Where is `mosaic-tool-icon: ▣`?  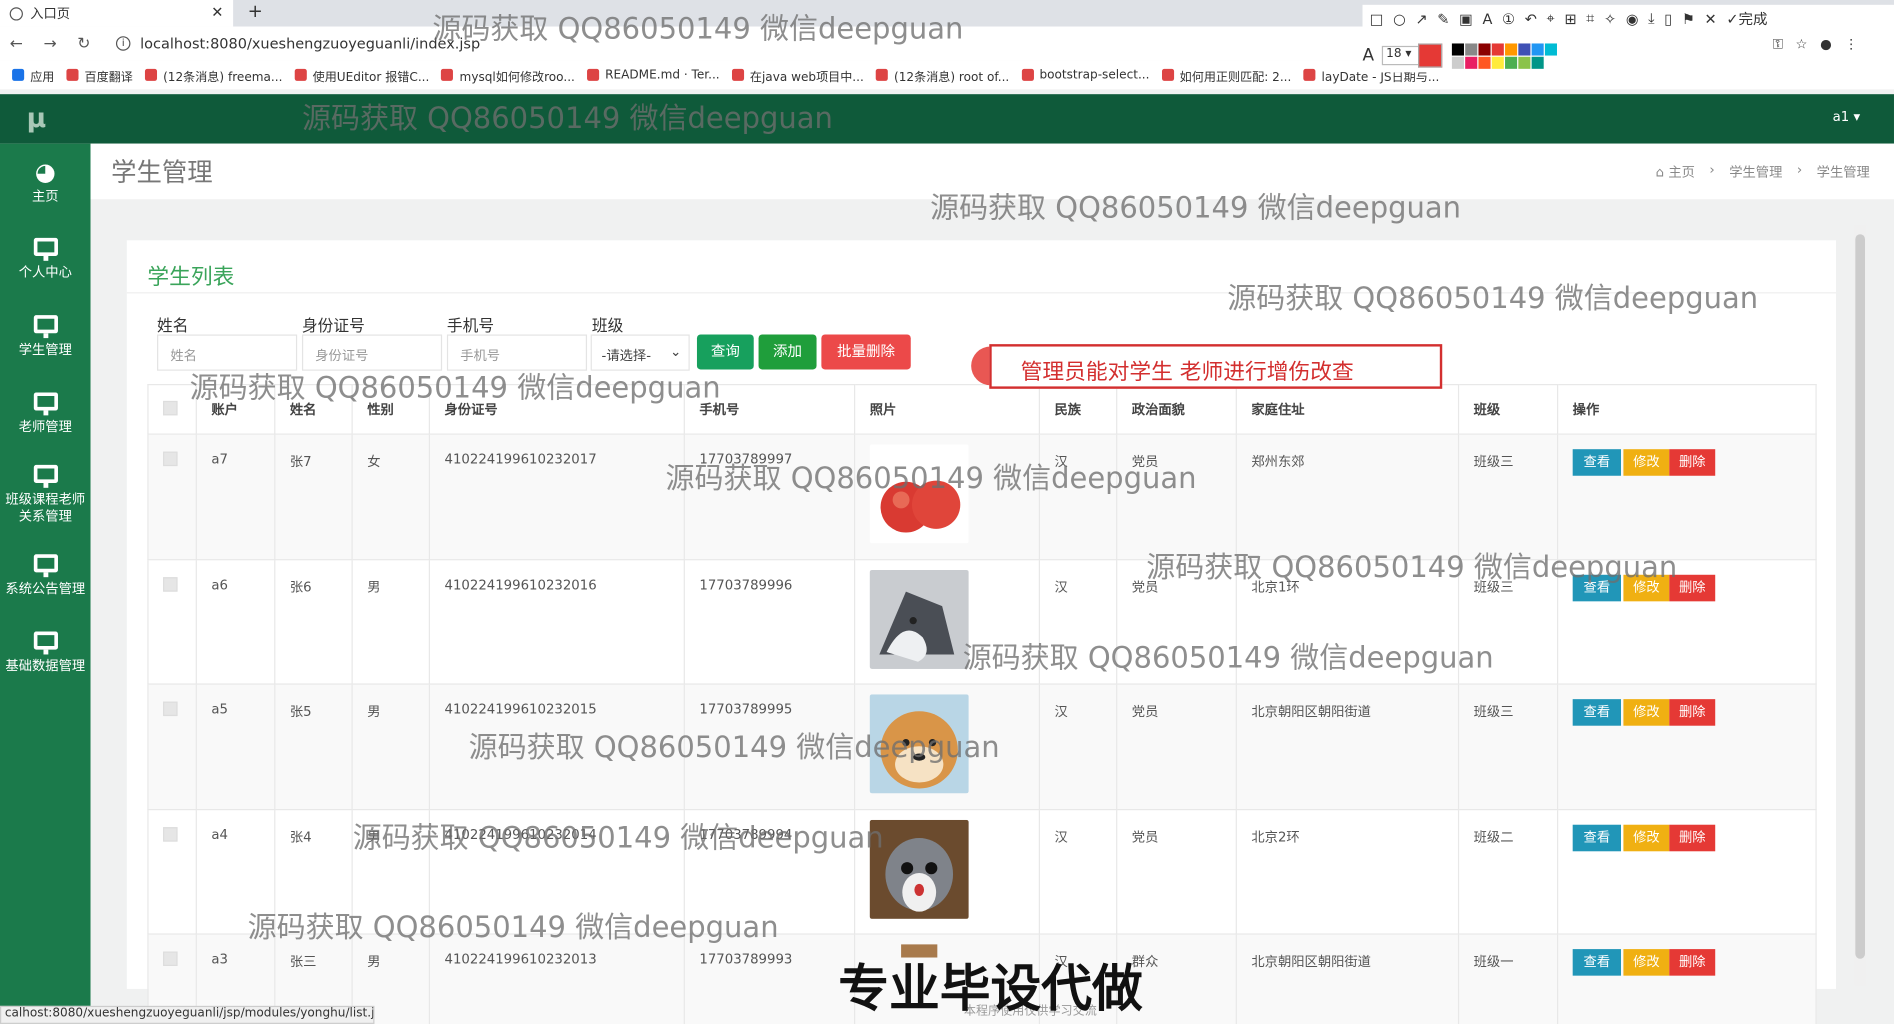 mosaic-tool-icon: ▣ is located at coordinates (1466, 18).